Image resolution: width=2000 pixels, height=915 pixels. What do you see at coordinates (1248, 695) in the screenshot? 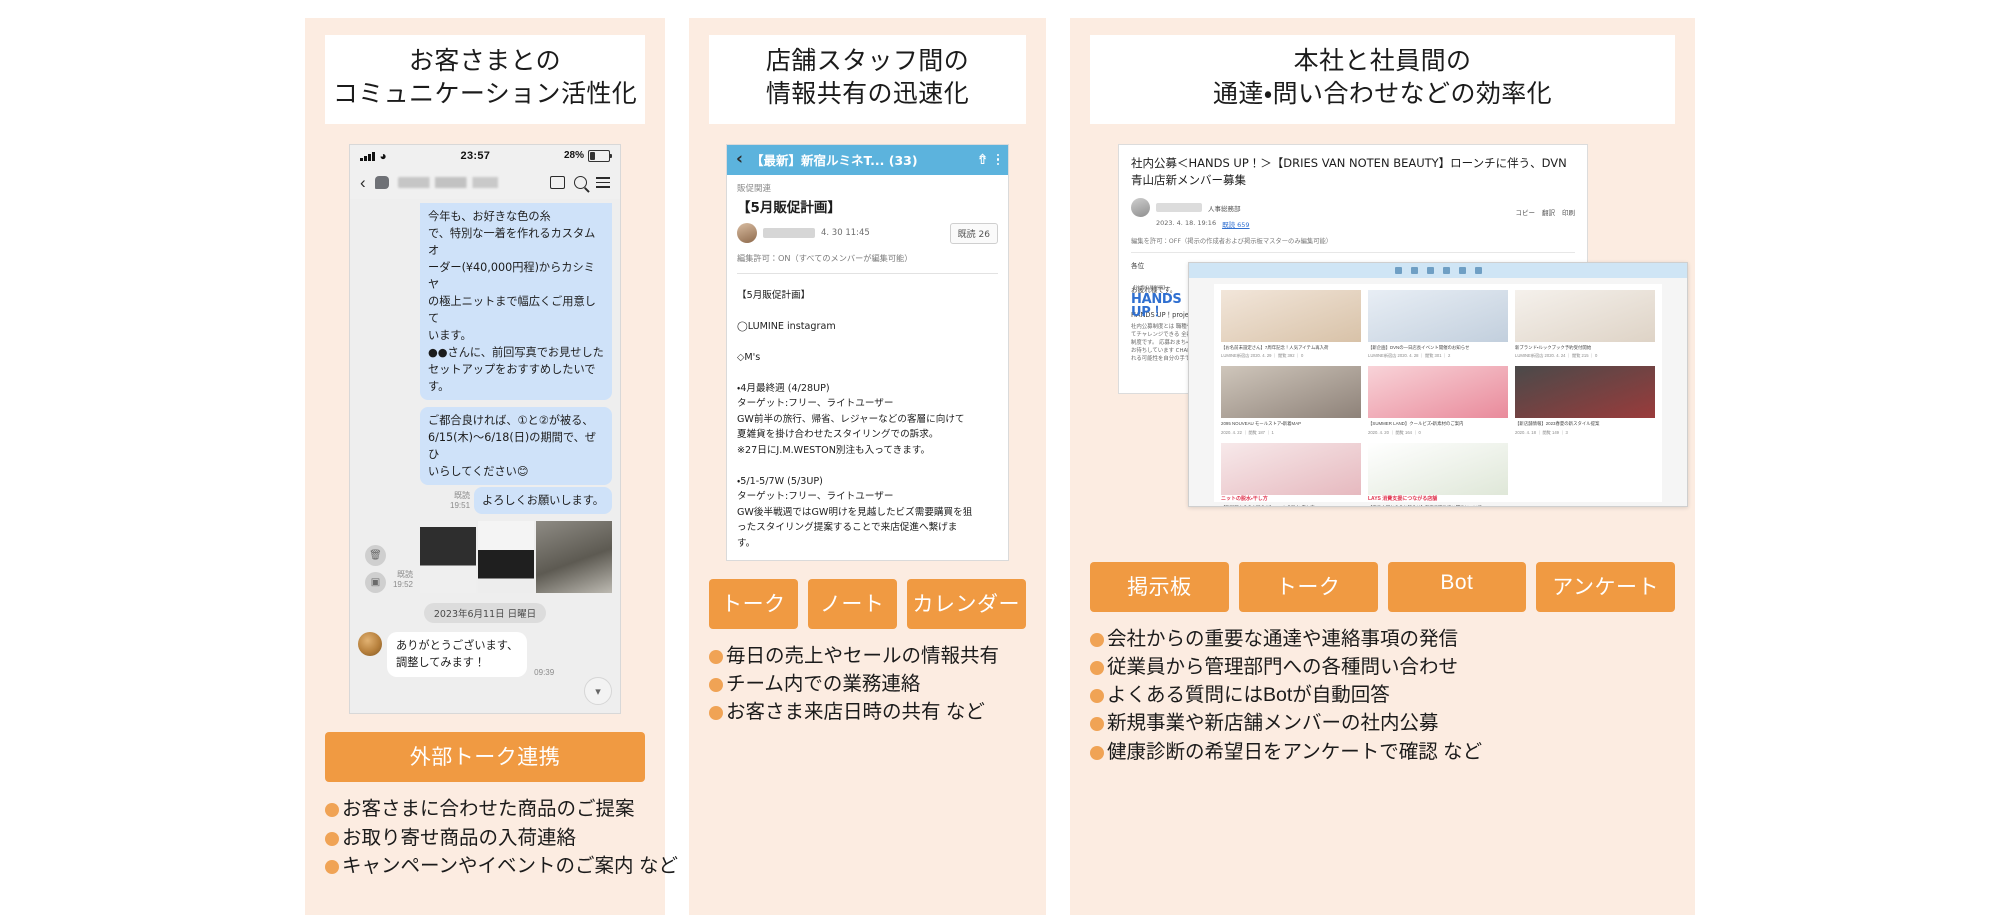
I see `bullet-text: よくある質問にはBotが自動回答` at bounding box center [1248, 695].